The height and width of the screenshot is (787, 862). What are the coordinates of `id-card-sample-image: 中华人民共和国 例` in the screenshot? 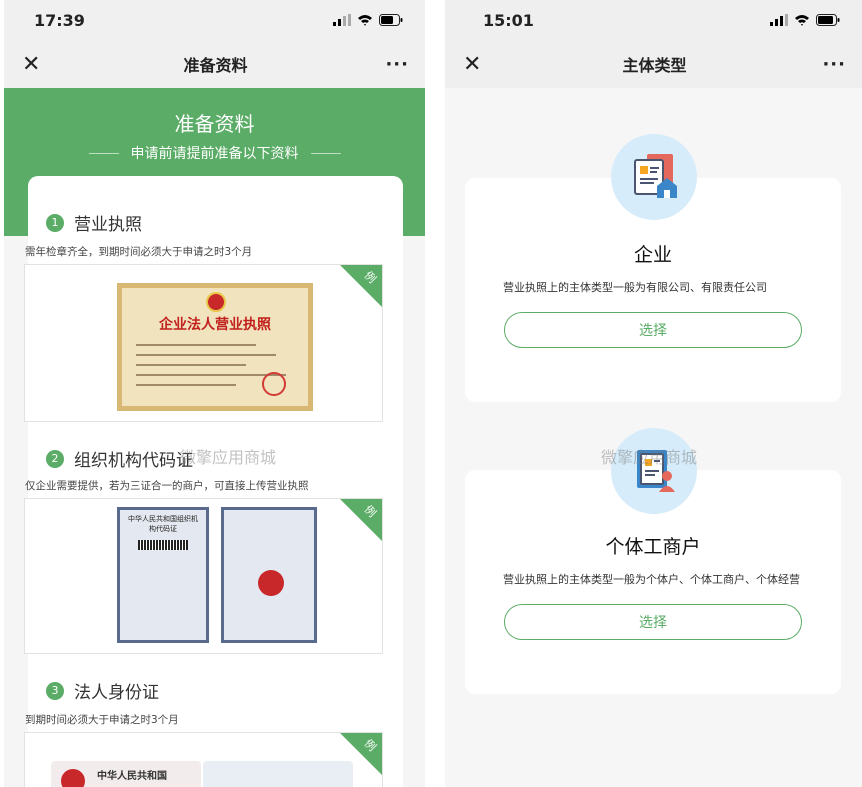 It's located at (203, 759).